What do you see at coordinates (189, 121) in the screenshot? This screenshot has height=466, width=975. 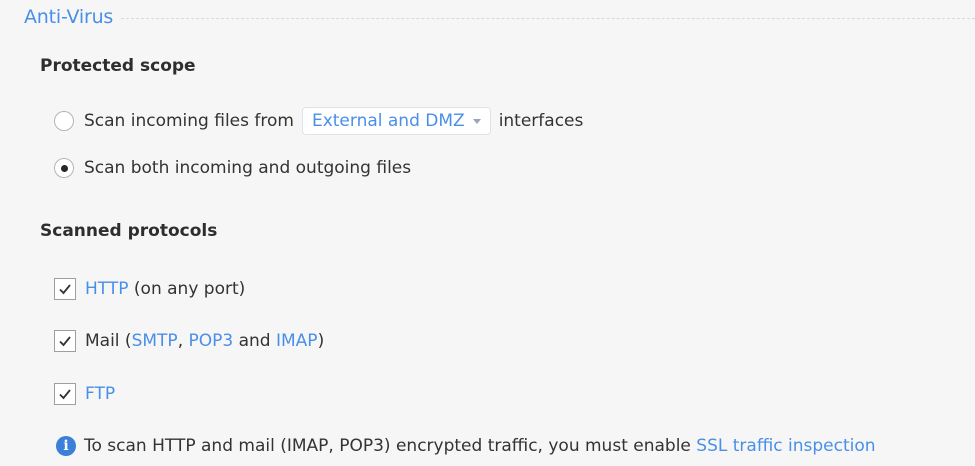 I see `scan-incoming-prefix: Scan incoming files from` at bounding box center [189, 121].